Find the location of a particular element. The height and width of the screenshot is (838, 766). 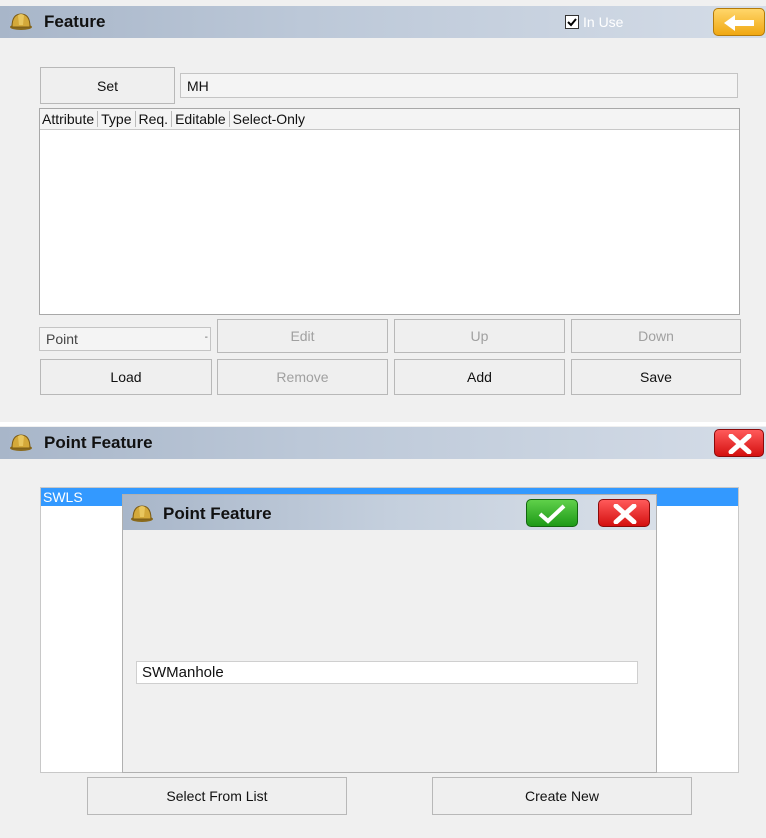

load-button: Load is located at coordinates (126, 377).